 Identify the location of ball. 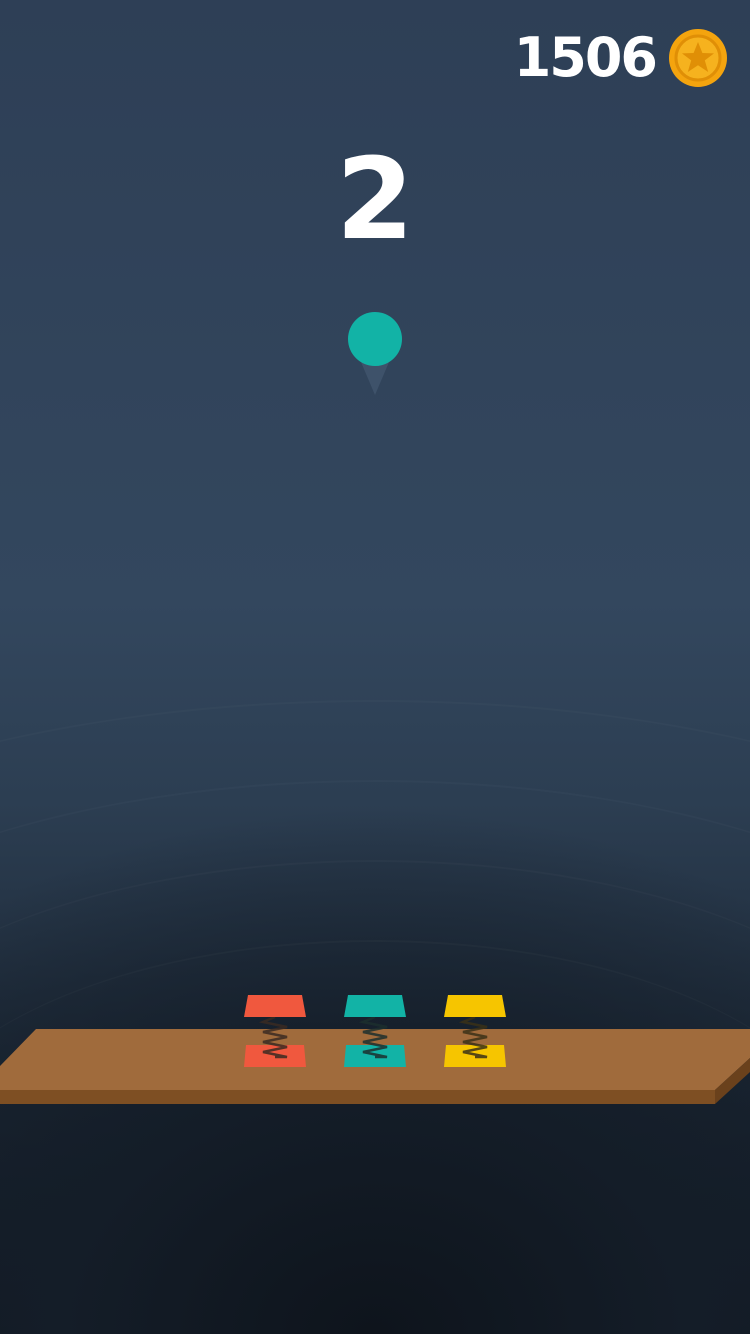
(375, 339).